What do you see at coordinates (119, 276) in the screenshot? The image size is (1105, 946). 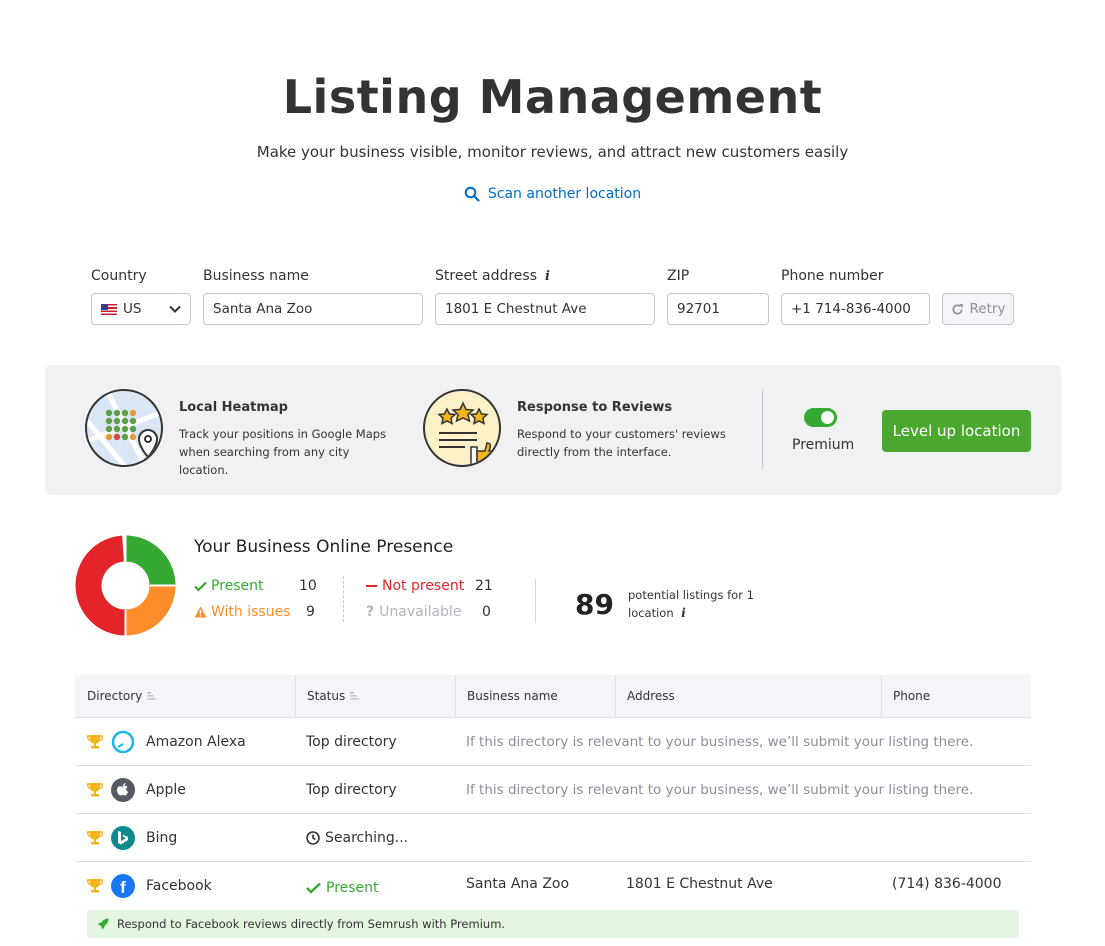 I see `country-label: Country` at bounding box center [119, 276].